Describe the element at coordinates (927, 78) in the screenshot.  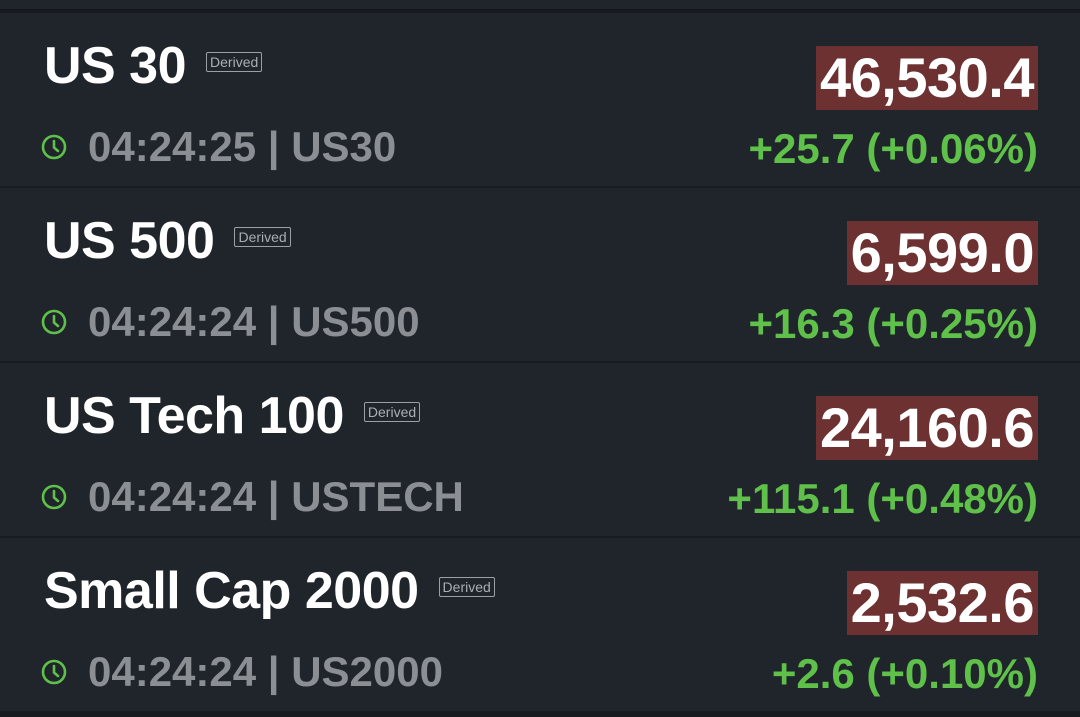
I see `price-value: 46,530.4` at that location.